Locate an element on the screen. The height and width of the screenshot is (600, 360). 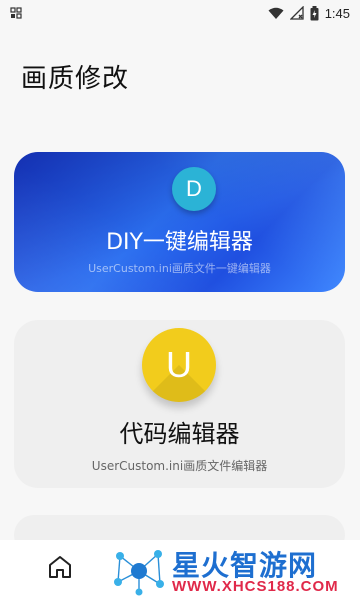
watermark-url: WWW.XHCS188.COM is located at coordinates (255, 586).